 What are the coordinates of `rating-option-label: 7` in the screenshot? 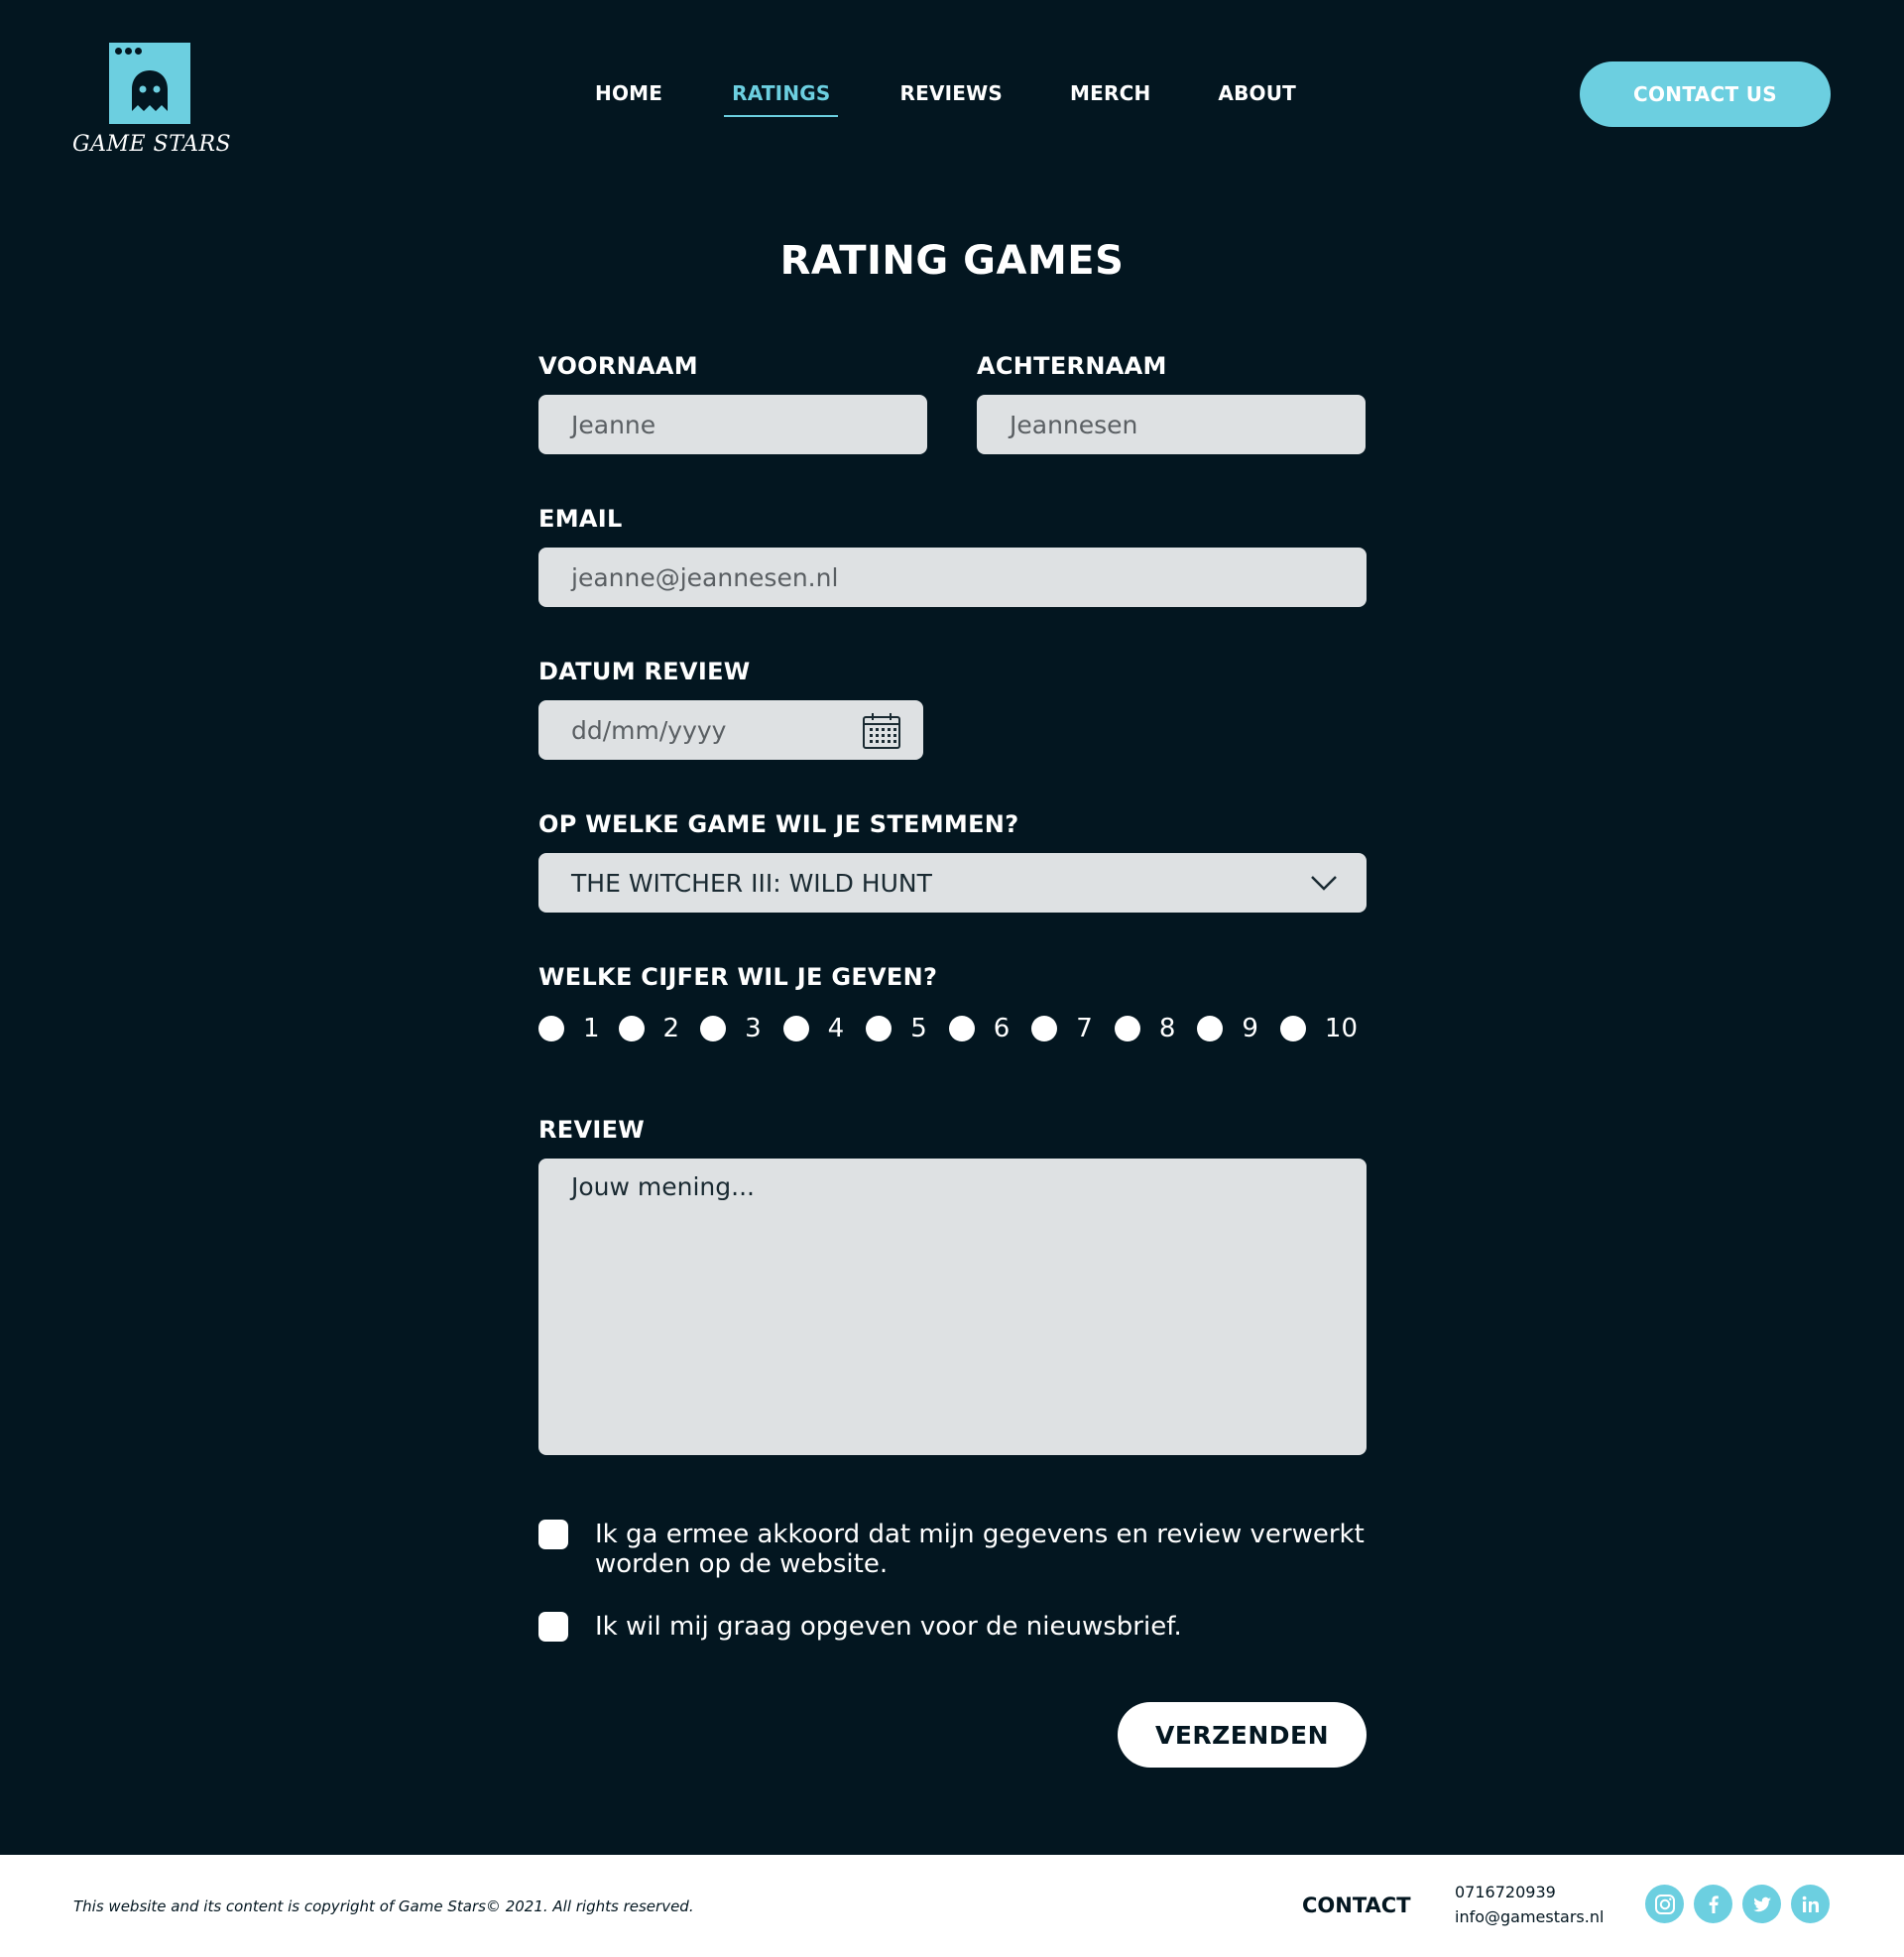 It's located at (1084, 1028).